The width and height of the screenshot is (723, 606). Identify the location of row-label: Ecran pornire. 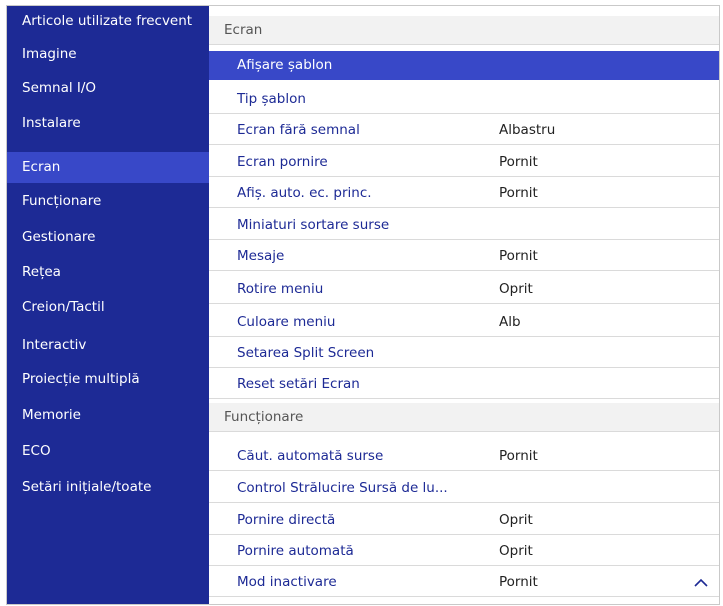
(282, 162).